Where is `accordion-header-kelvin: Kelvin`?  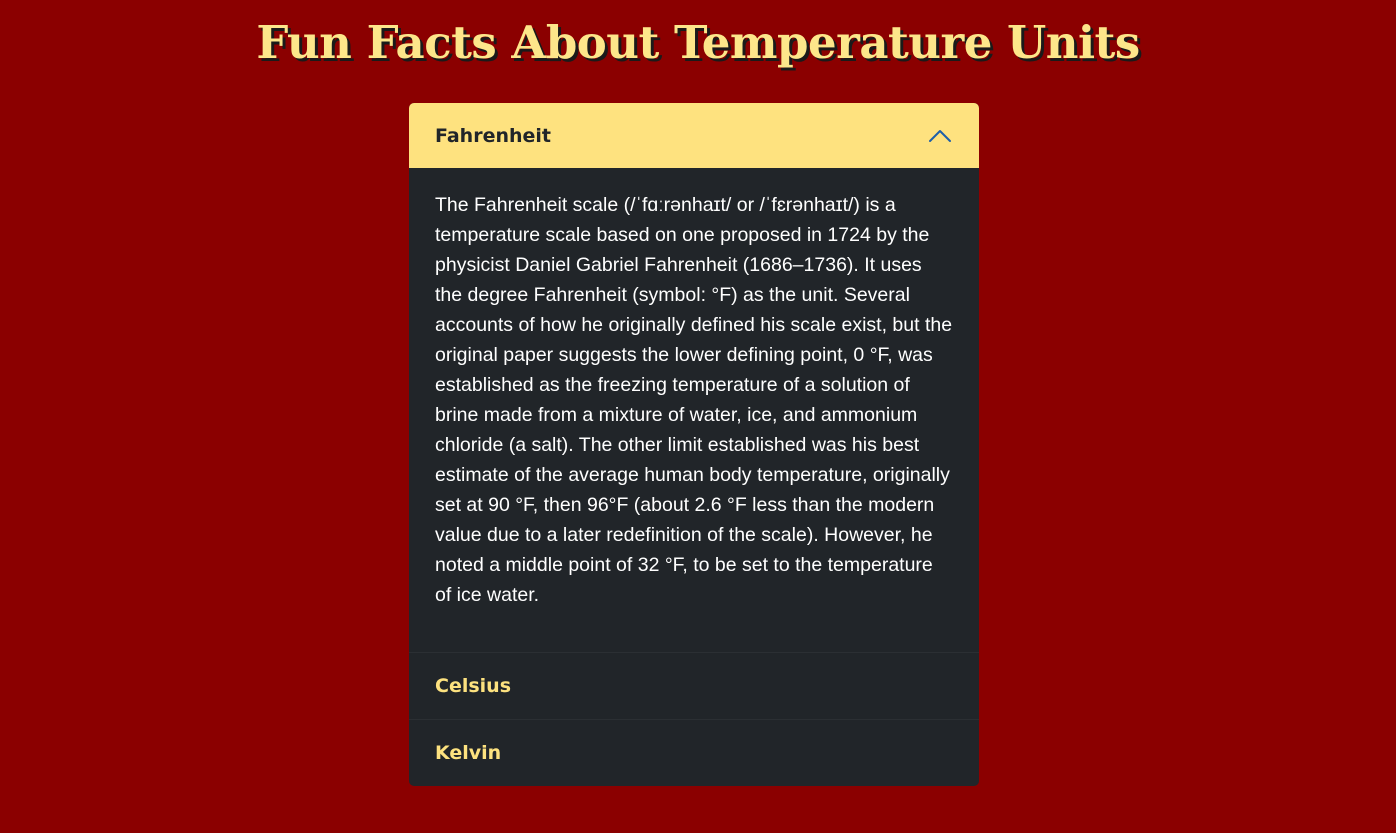 accordion-header-kelvin: Kelvin is located at coordinates (694, 753).